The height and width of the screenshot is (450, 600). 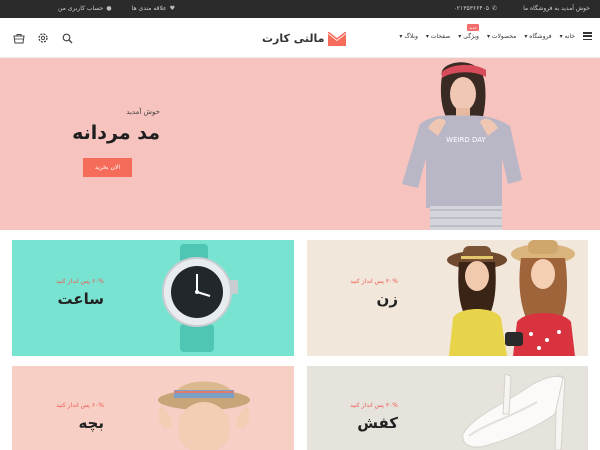 I want to click on phone-icon: ✆, so click(x=495, y=8).